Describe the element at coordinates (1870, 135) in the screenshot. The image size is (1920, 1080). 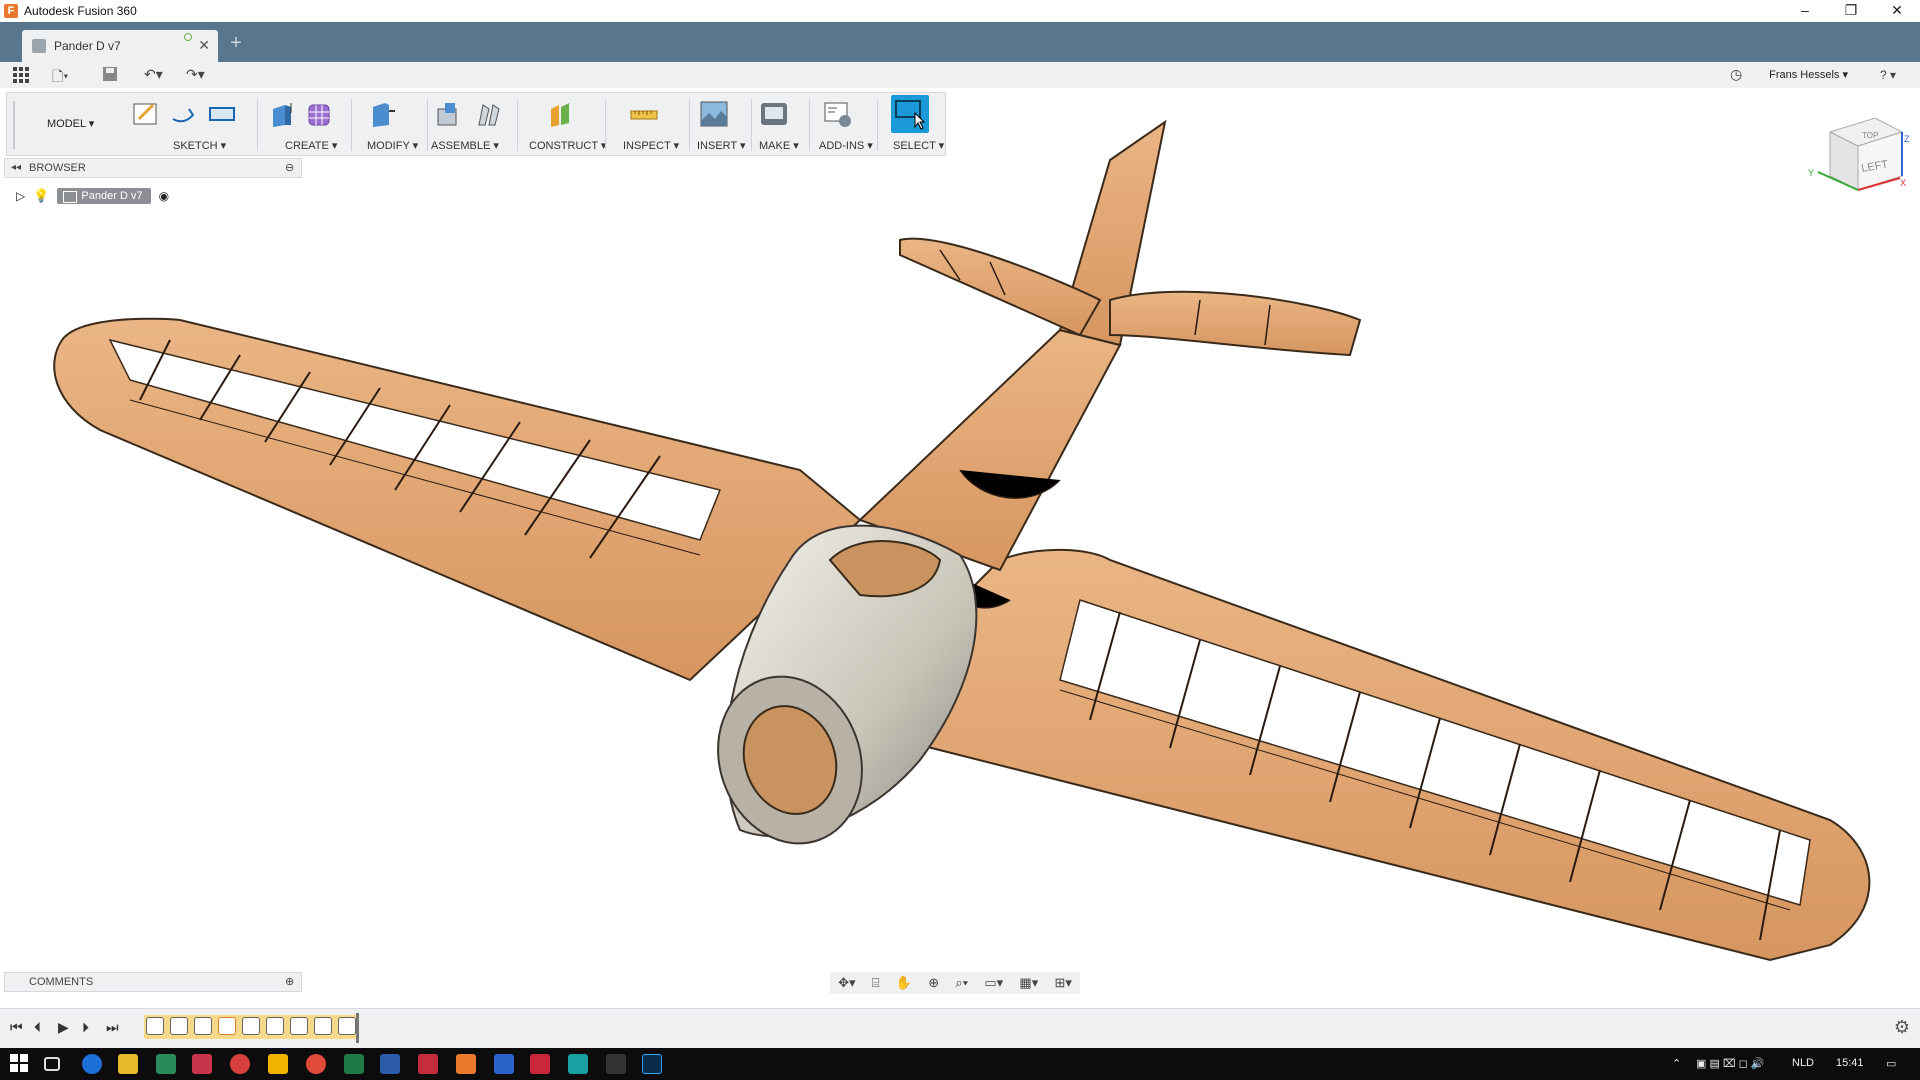
I see `viewcube-top-label: TOP` at that location.